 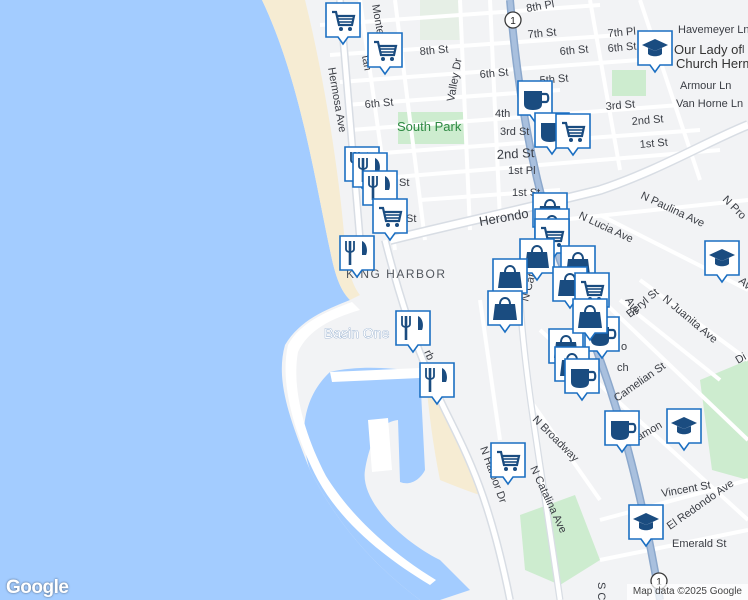 What do you see at coordinates (37, 587) in the screenshot?
I see `google-logo: Google` at bounding box center [37, 587].